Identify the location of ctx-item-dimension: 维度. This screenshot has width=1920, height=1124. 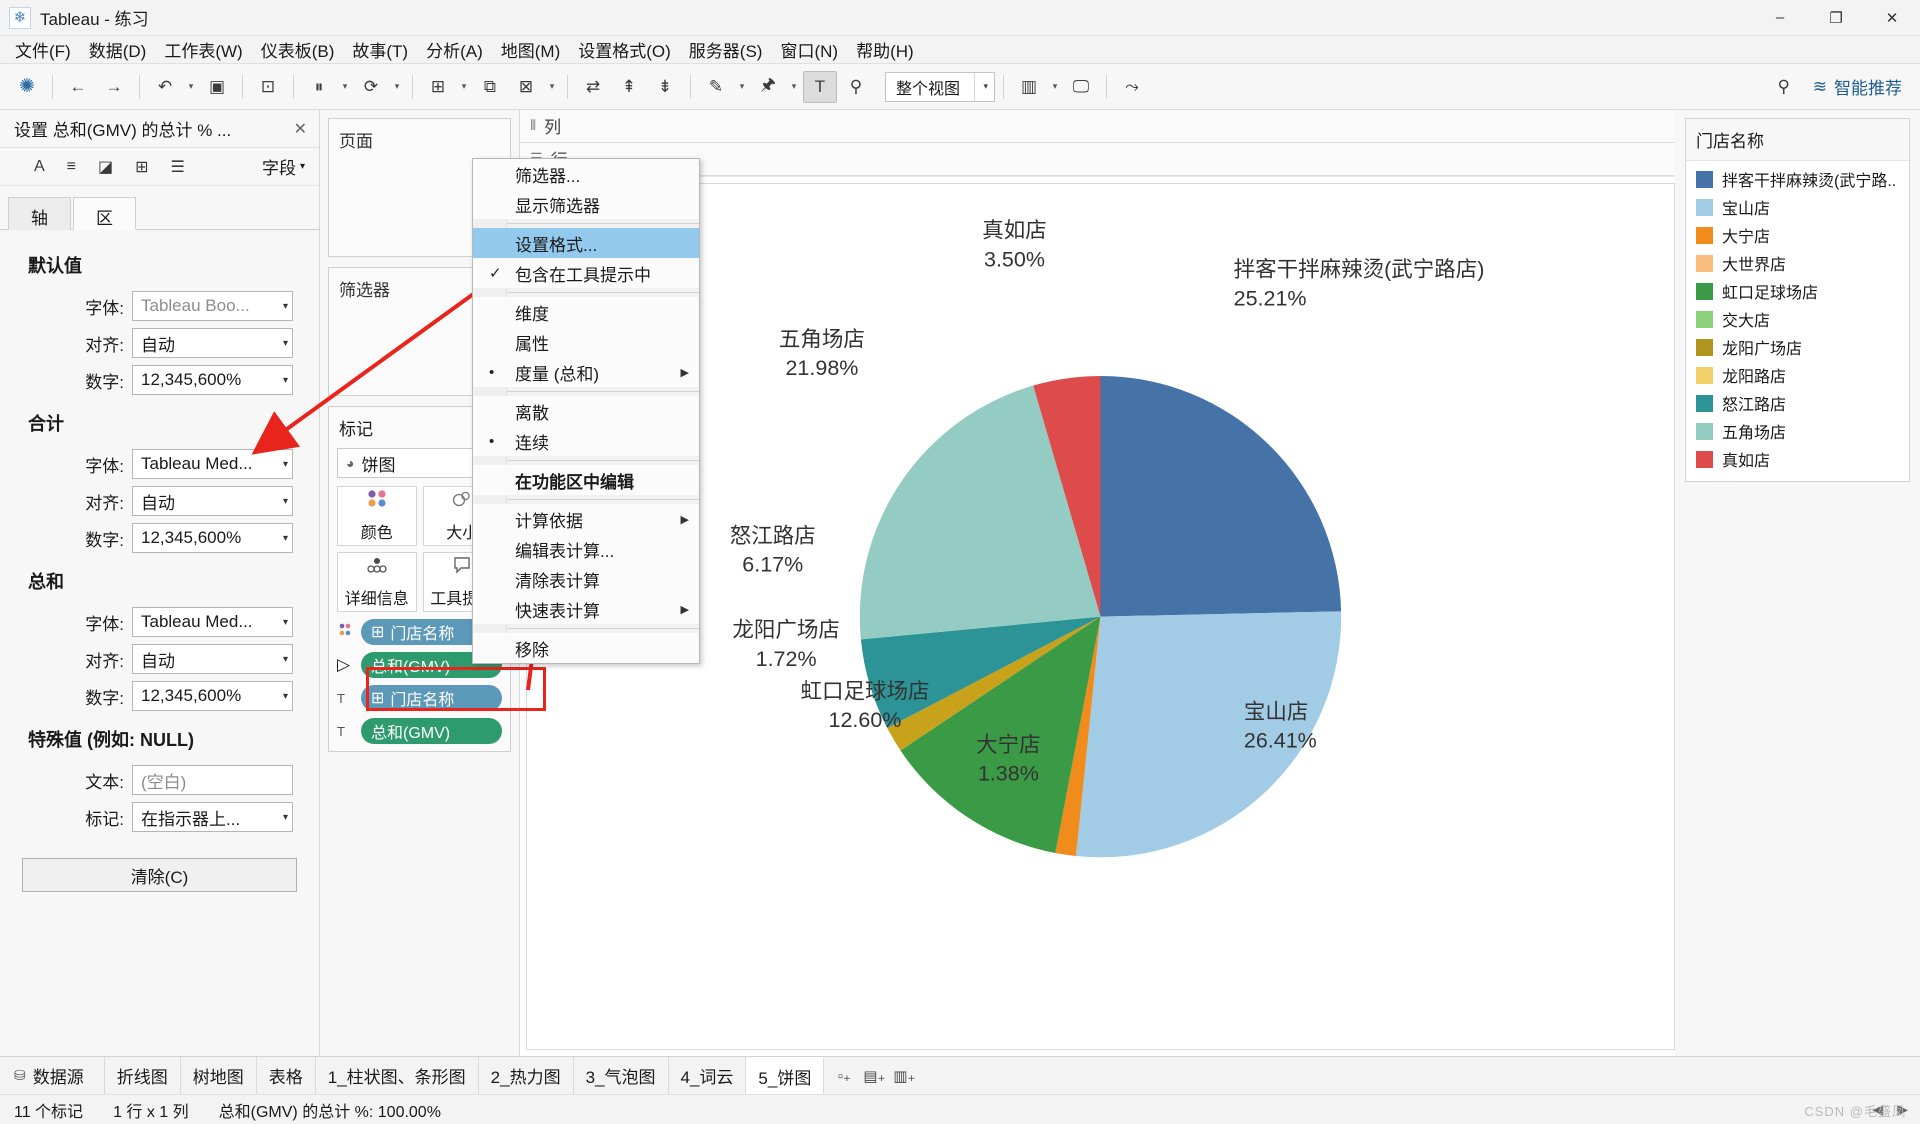
(586, 312).